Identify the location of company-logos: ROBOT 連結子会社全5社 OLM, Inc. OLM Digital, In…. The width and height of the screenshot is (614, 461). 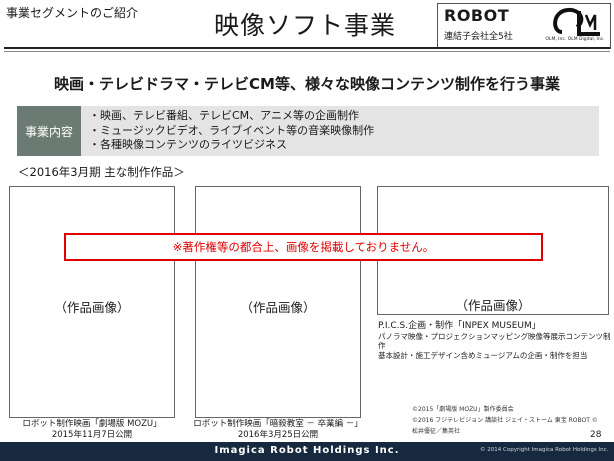
(524, 26).